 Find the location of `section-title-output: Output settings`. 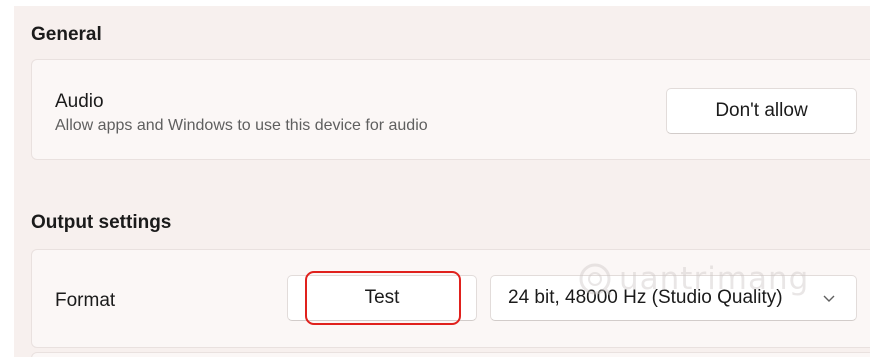

section-title-output: Output settings is located at coordinates (101, 222).